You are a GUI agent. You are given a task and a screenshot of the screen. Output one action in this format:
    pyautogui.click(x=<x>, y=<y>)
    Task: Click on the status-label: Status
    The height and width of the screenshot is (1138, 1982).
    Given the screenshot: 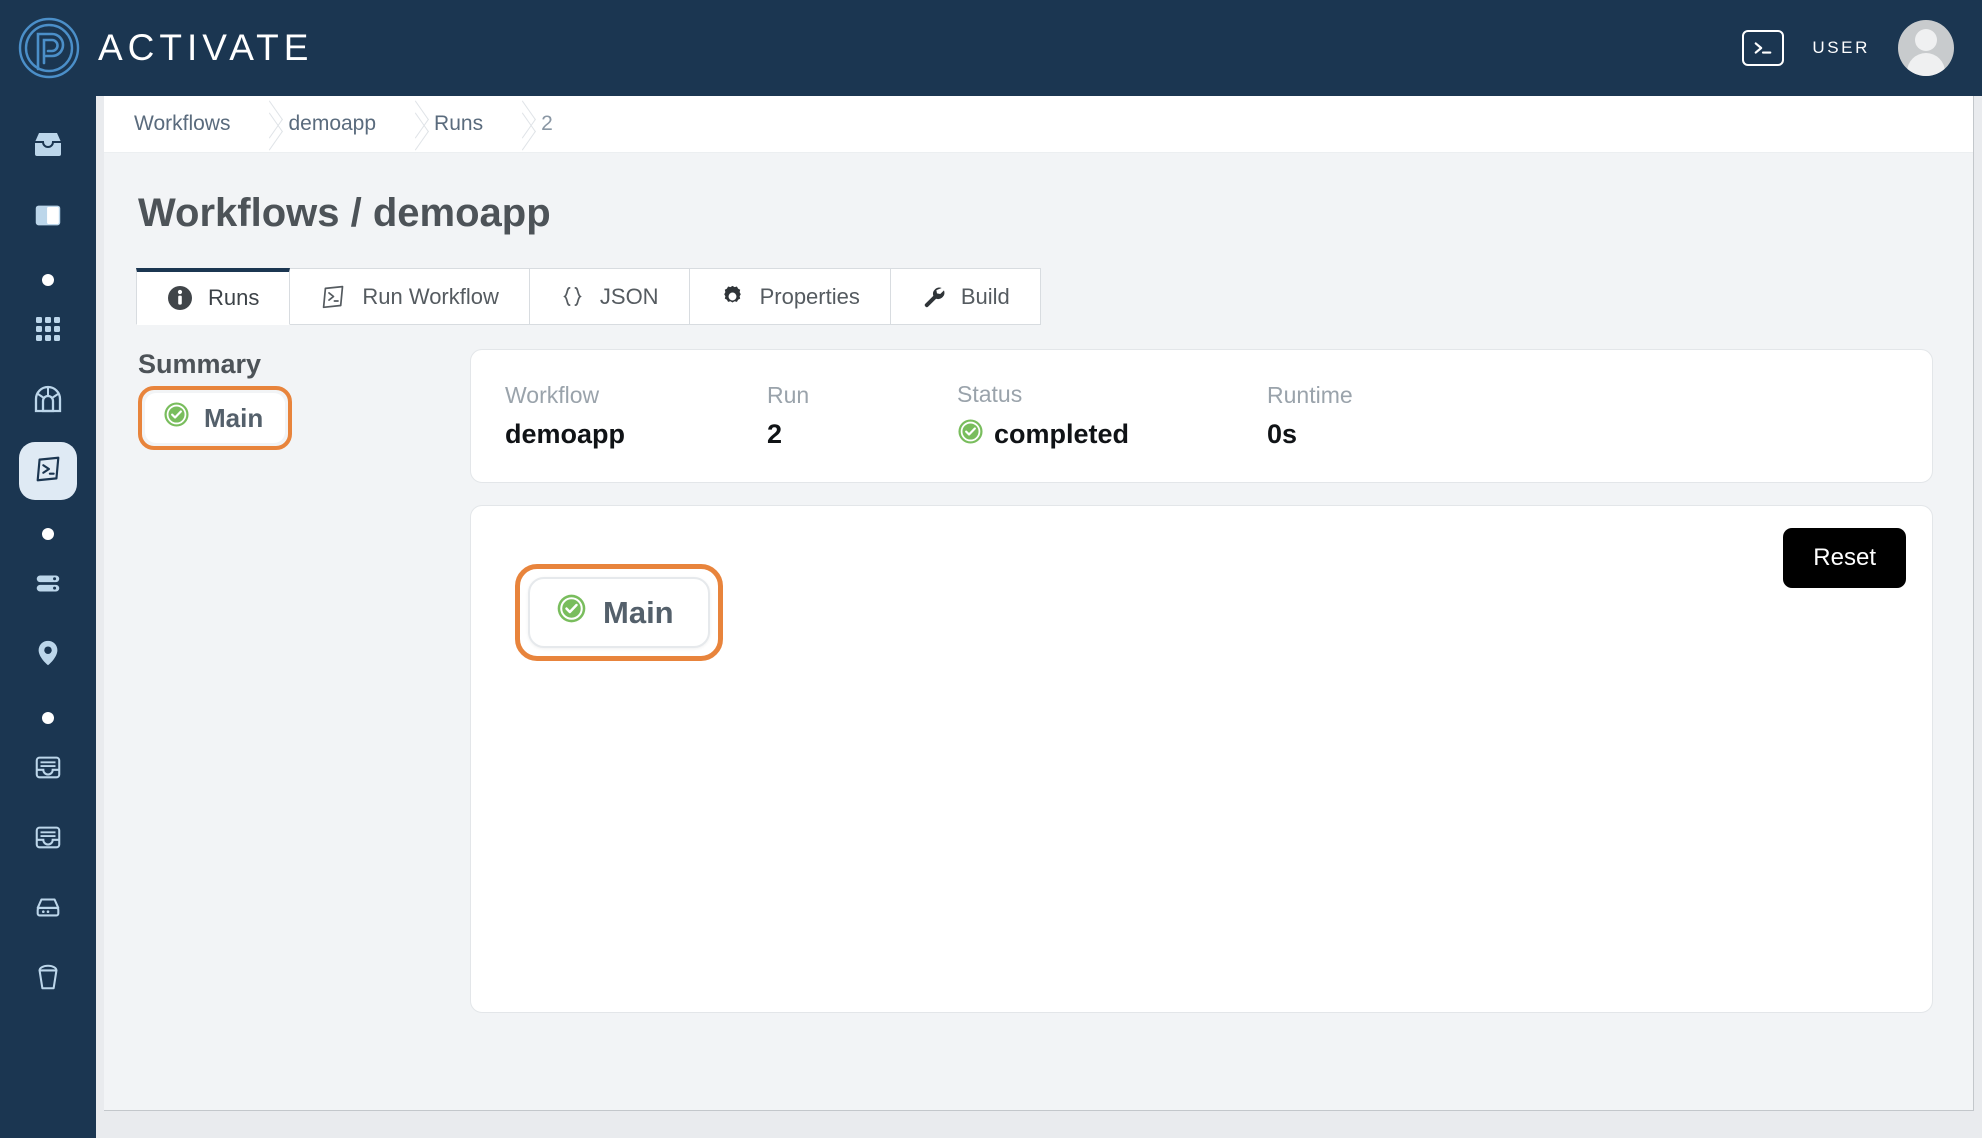 What is the action you would take?
    pyautogui.click(x=990, y=393)
    